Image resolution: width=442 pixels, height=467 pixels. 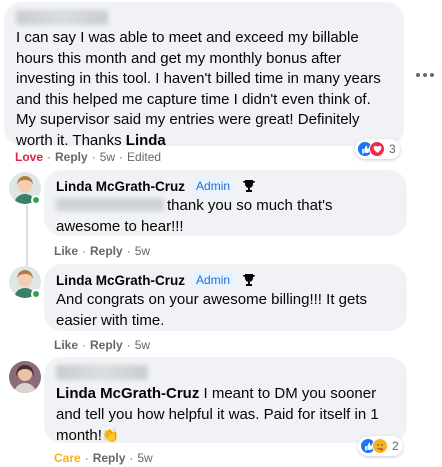 What do you see at coordinates (110, 204) in the screenshot?
I see `redacted-mention` at bounding box center [110, 204].